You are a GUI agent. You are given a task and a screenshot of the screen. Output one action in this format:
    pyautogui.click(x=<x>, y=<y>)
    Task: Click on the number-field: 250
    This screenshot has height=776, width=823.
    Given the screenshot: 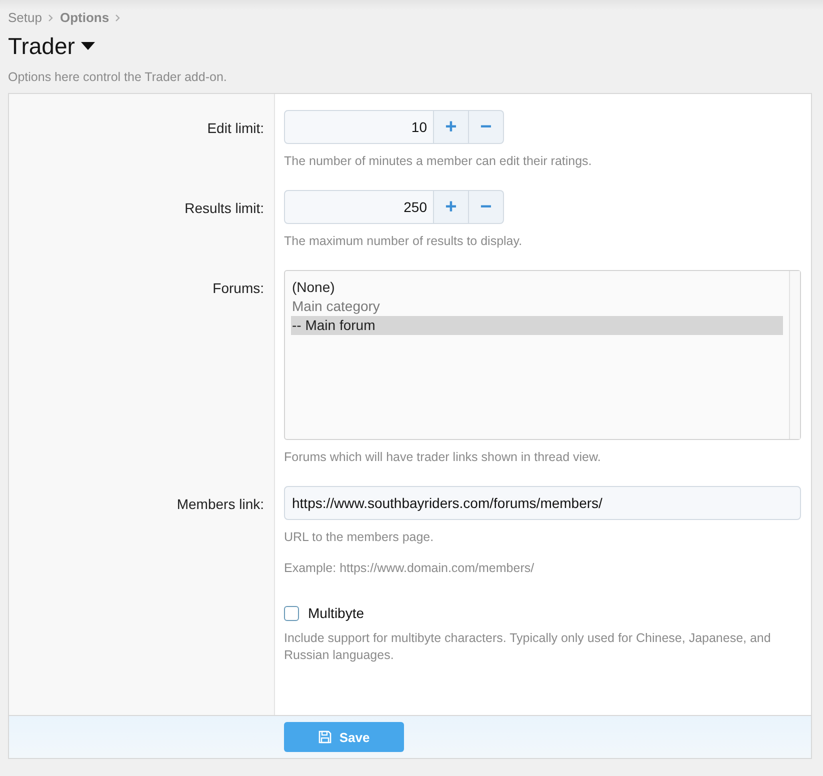 What is the action you would take?
    pyautogui.click(x=359, y=207)
    